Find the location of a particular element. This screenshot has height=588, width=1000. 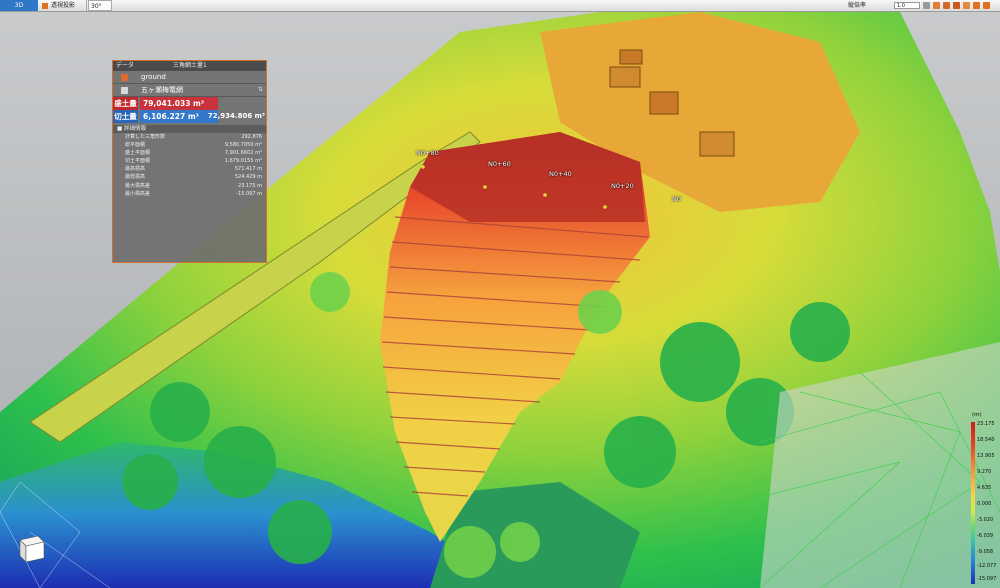

top-toolbar: 3D 透視投影 30° 縦倍率 1.0 is located at coordinates (500, 6).